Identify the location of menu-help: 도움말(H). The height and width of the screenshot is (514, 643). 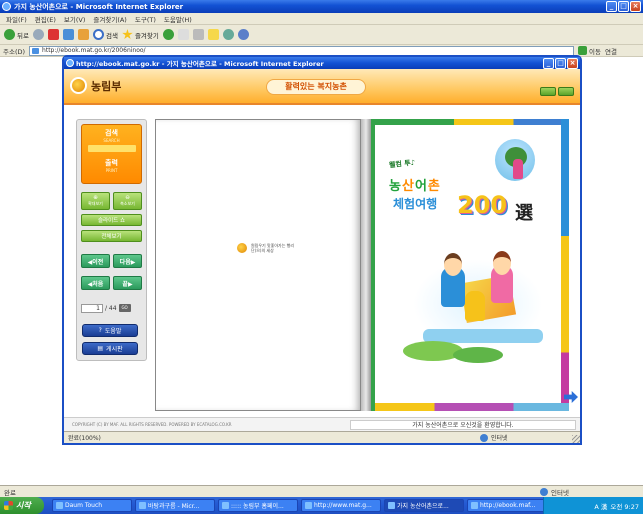
(178, 19).